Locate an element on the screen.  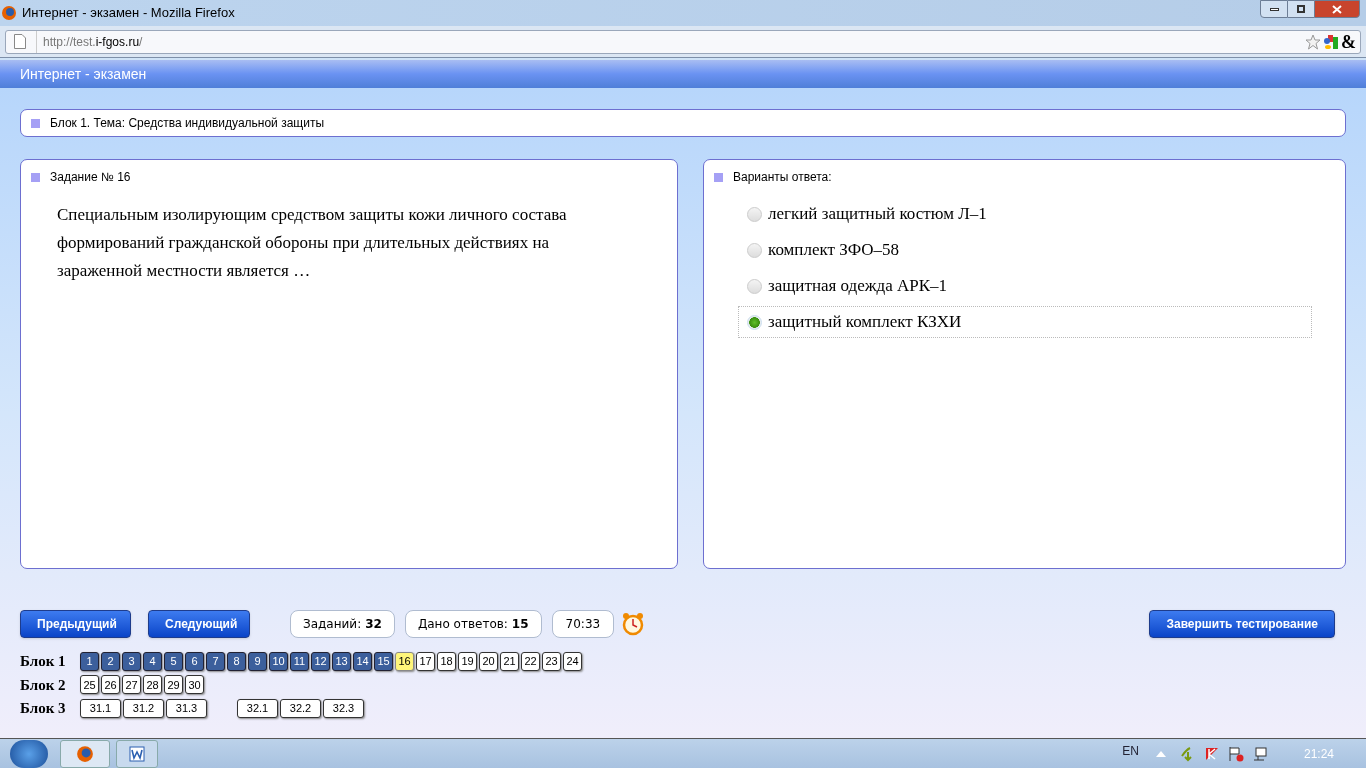
start-button is located at coordinates (29, 753).